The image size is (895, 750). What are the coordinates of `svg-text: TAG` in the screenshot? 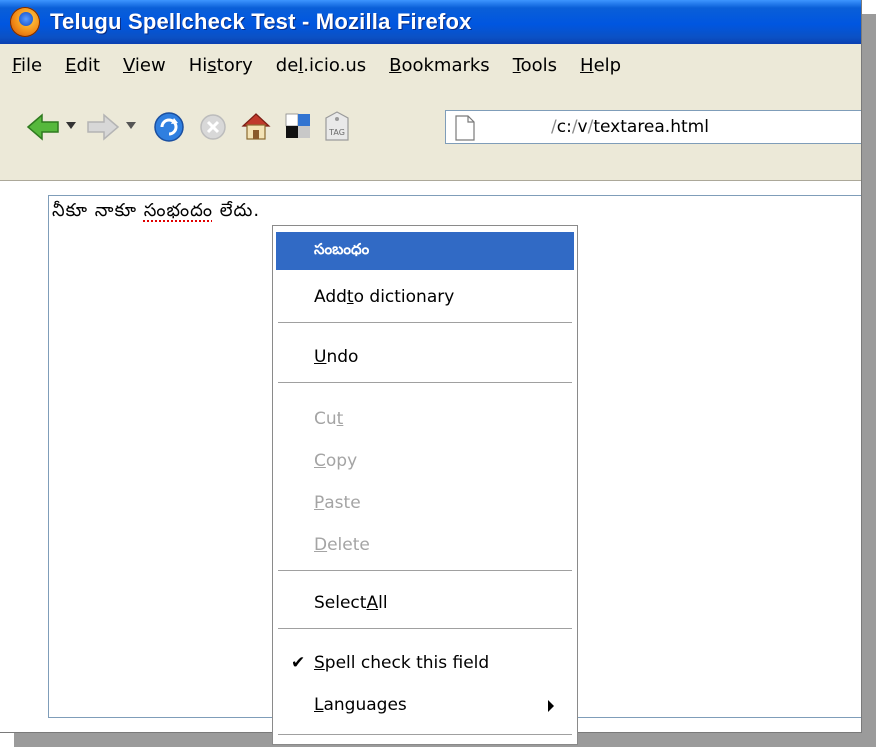 It's located at (336, 132).